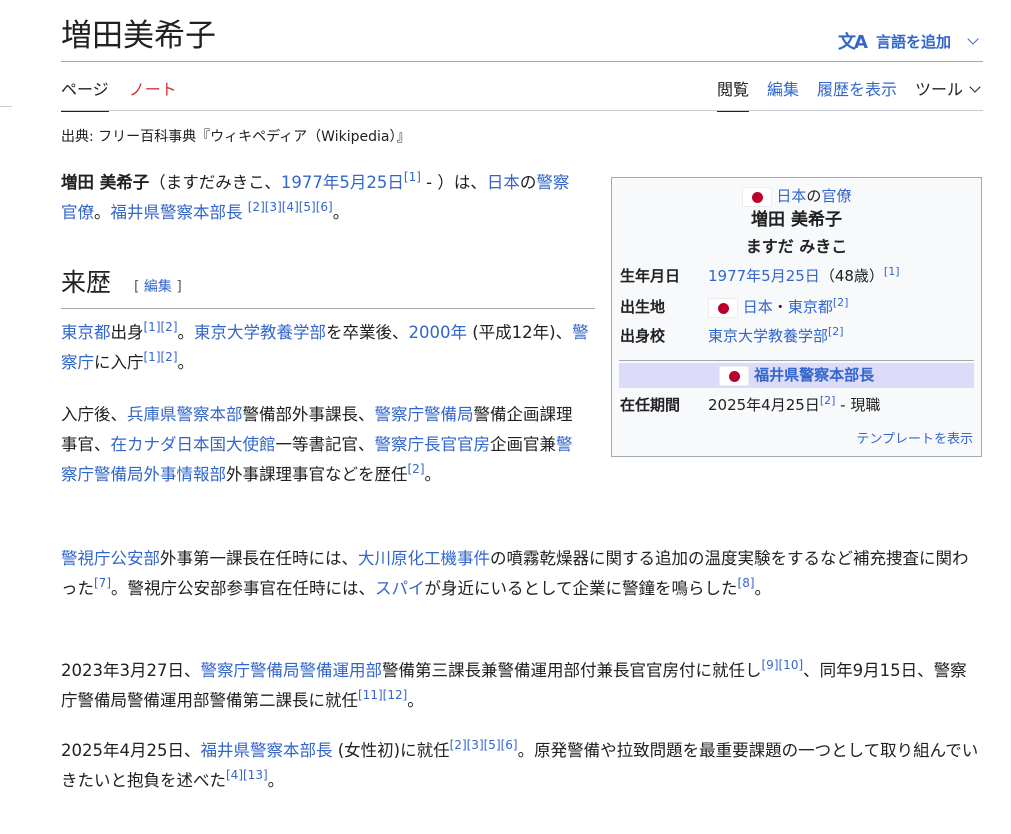  I want to click on text: (女性初)に就任, so click(391, 750).